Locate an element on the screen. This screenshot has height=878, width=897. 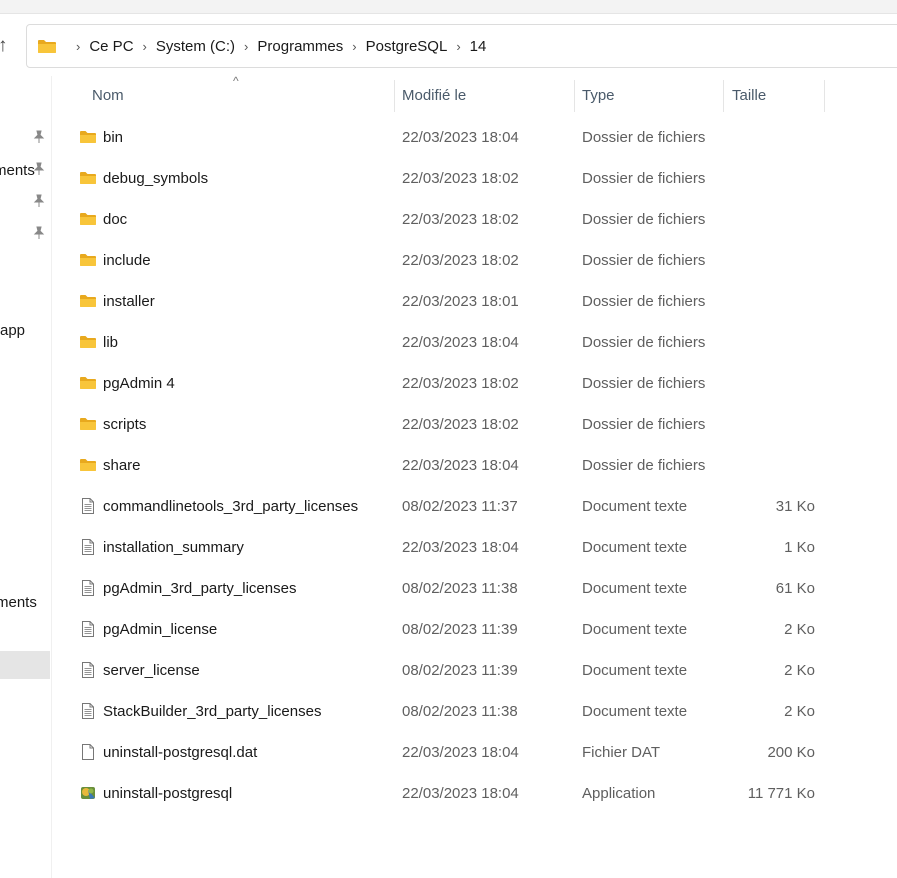
file-size: 31 Ko is located at coordinates (795, 506).